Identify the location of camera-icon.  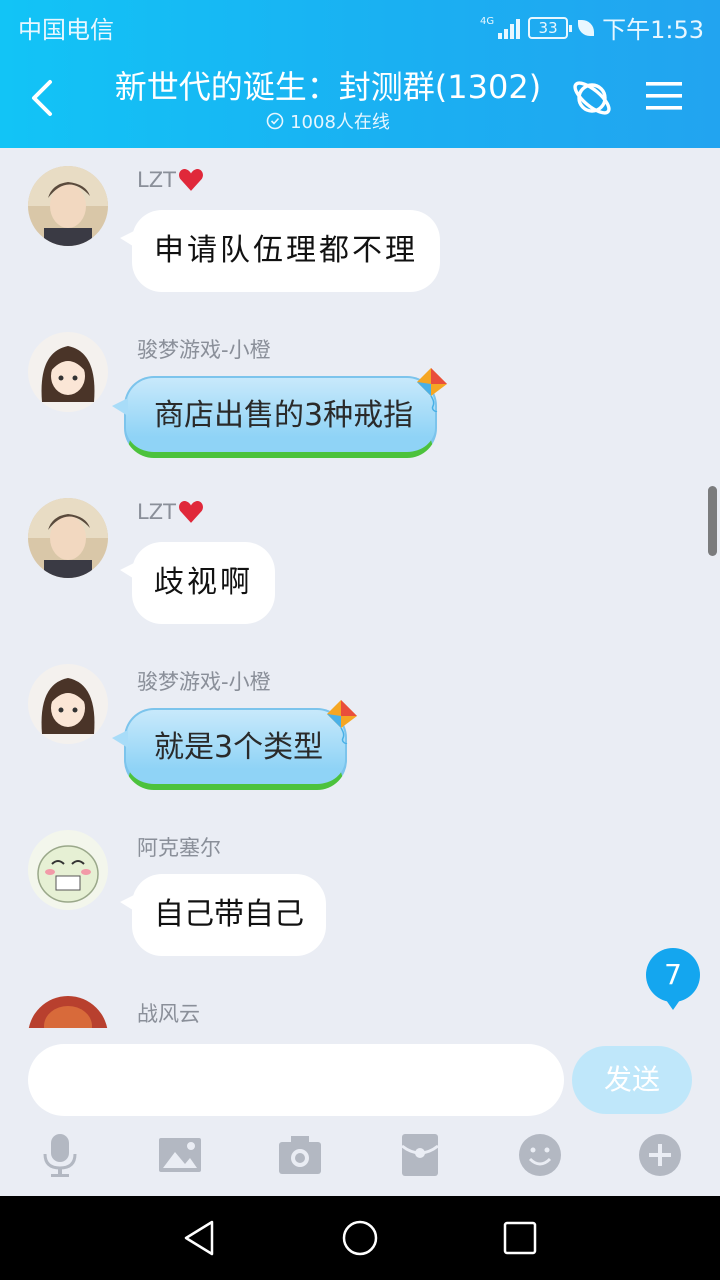
(300, 1155).